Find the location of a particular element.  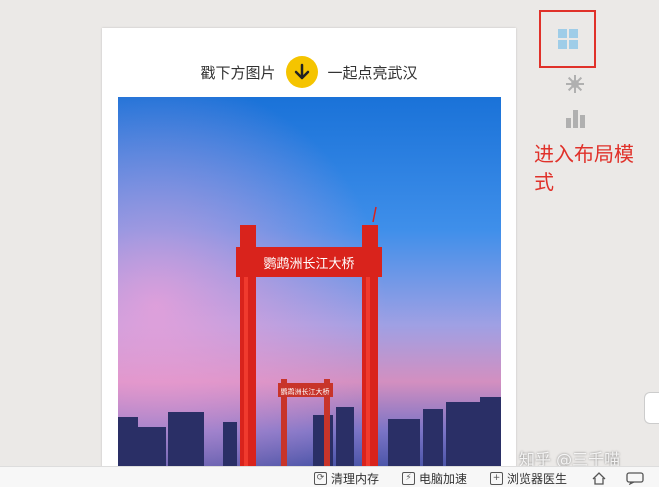

gear-icon is located at coordinates (575, 86).